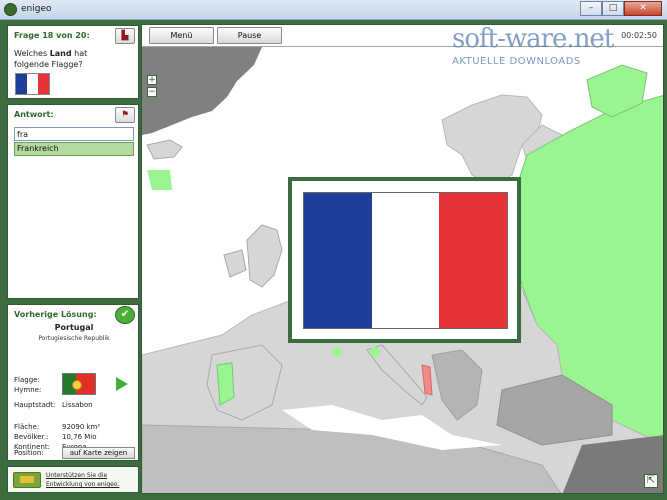 This screenshot has height=500, width=667. I want to click on thumbs-up-icon: ✔, so click(125, 315).